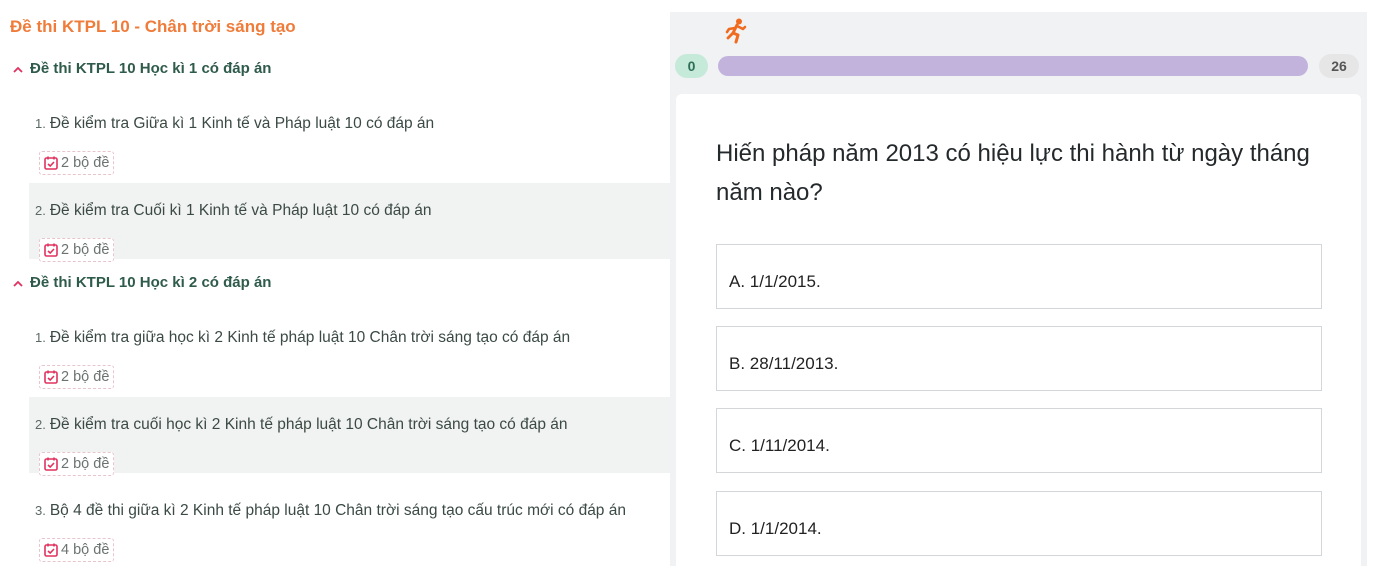 This screenshot has height=566, width=1377. What do you see at coordinates (1019, 276) in the screenshot?
I see `answer-option-a: A. 1/1/2015.` at bounding box center [1019, 276].